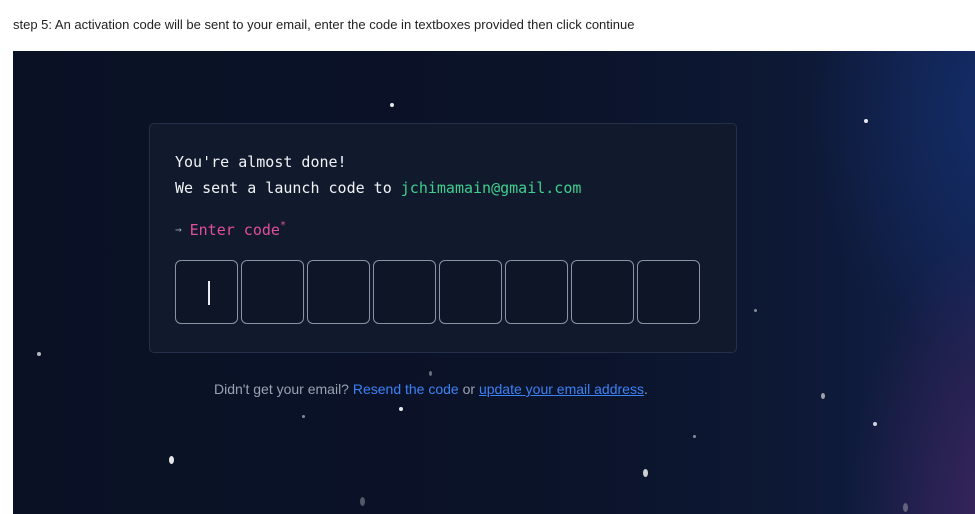 The height and width of the screenshot is (514, 975). What do you see at coordinates (645, 389) in the screenshot?
I see `helper-suffix: .` at bounding box center [645, 389].